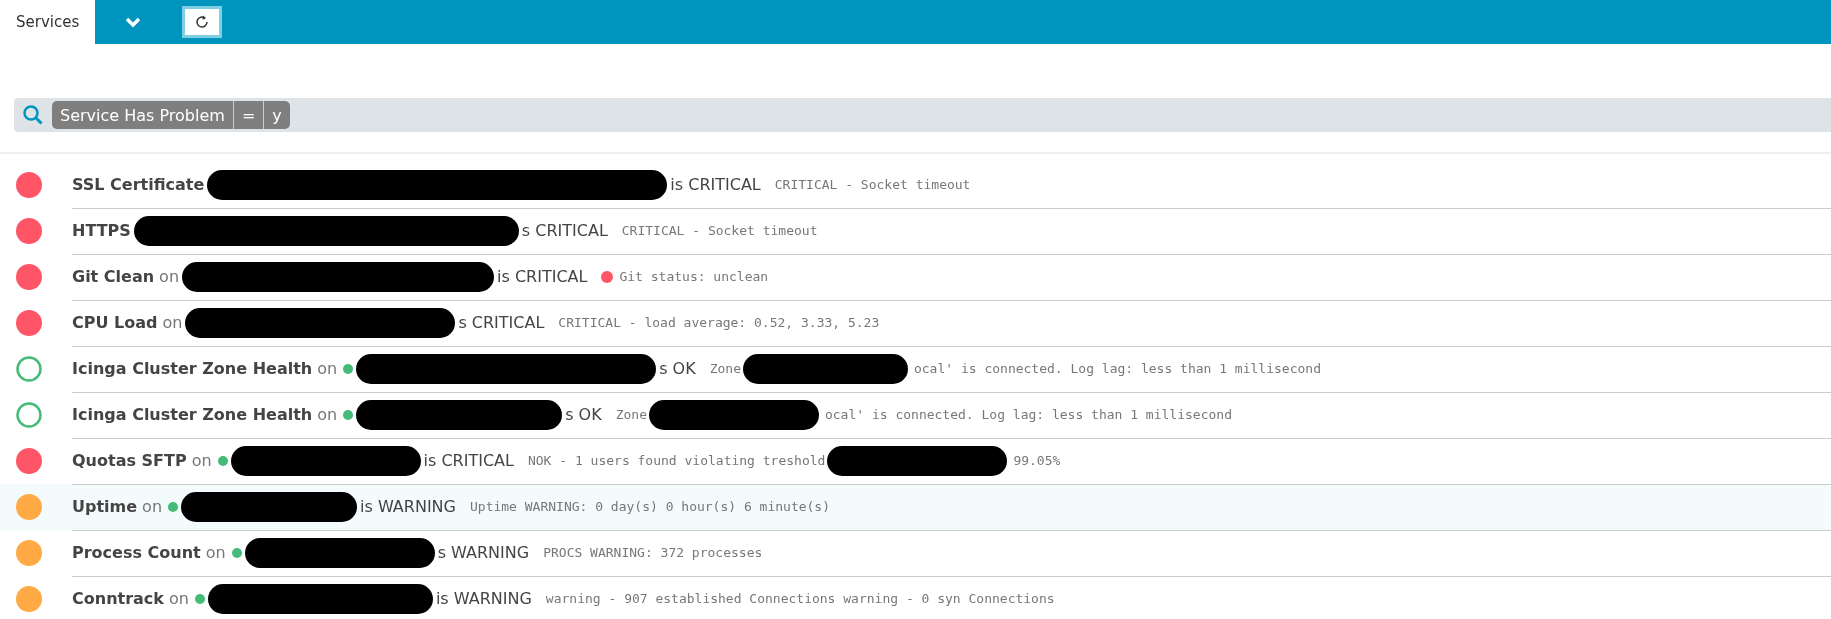 This screenshot has height=619, width=1831. Describe the element at coordinates (653, 552) in the screenshot. I see `plugin-output: PROCS WARNING: 372 processes` at that location.